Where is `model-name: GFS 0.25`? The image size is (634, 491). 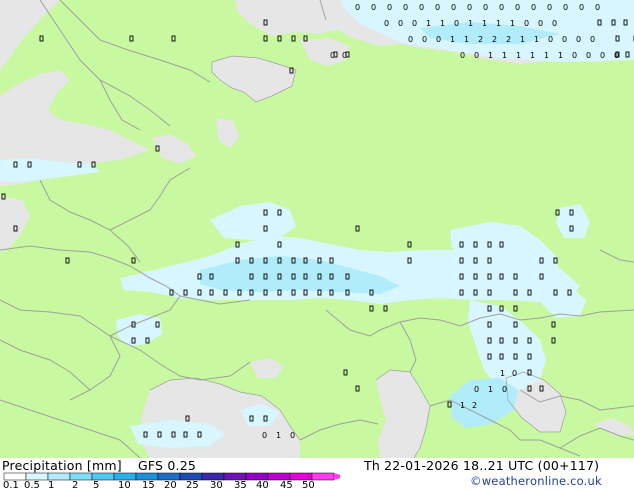
model-name: GFS 0.25 is located at coordinates (167, 465).